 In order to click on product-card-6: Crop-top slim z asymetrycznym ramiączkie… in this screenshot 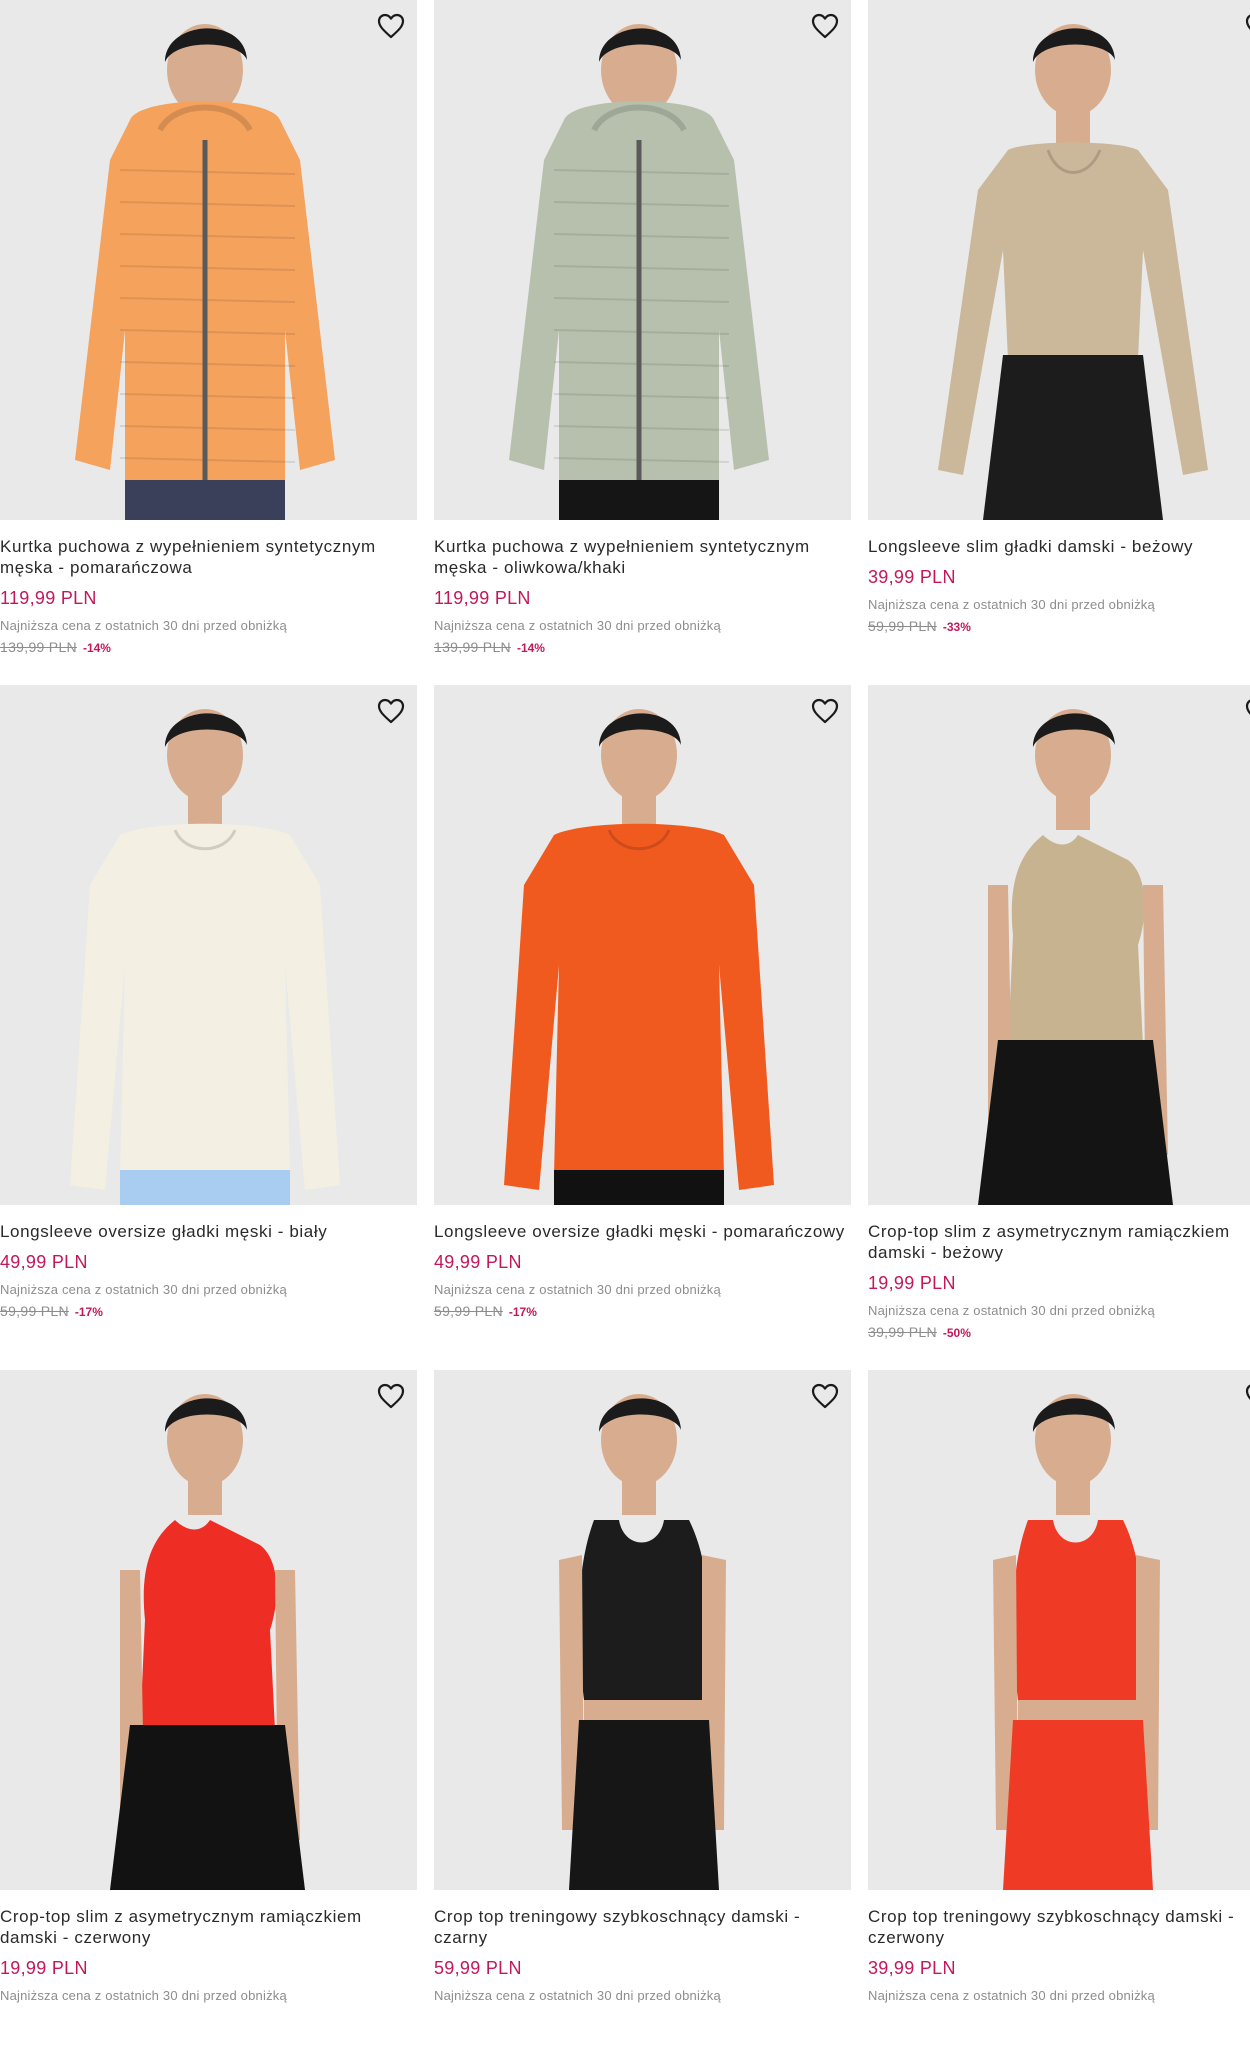, I will do `click(1059, 1027)`.